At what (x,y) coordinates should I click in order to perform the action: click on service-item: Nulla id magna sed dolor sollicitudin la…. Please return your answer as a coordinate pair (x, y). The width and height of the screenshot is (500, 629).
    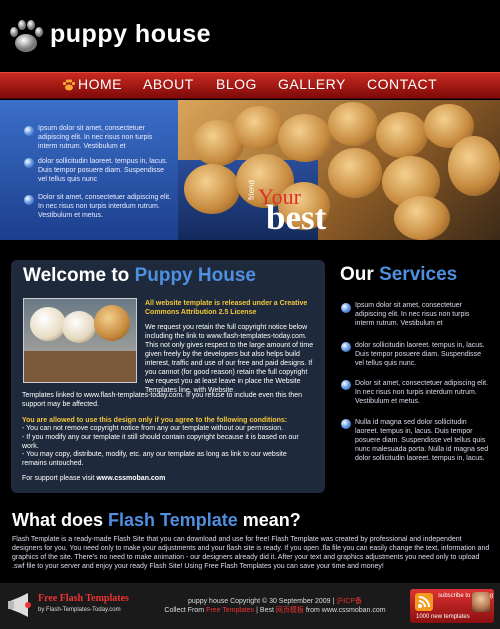
    Looking at the image, I should click on (422, 440).